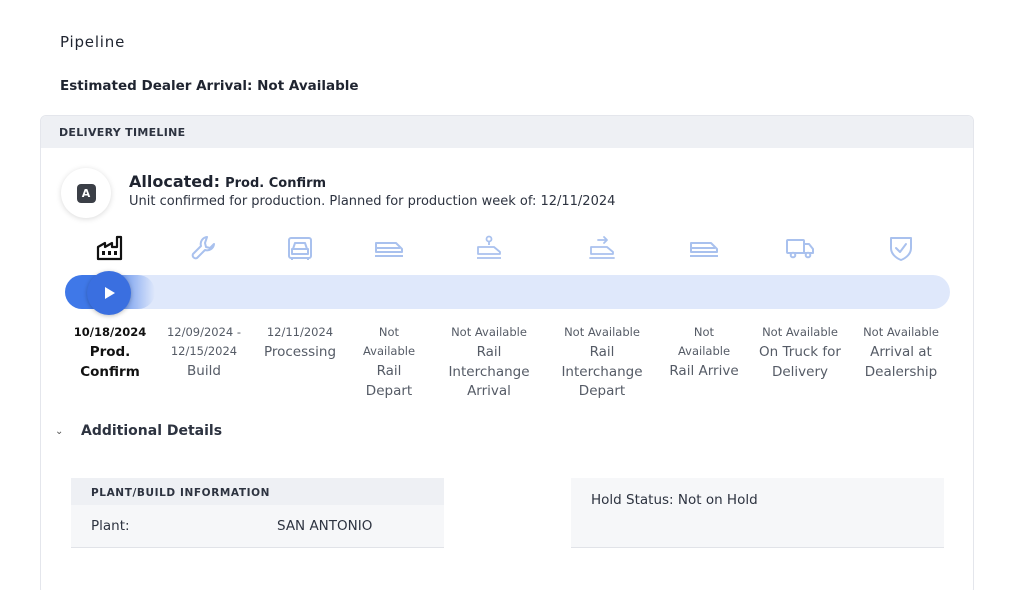  Describe the element at coordinates (507, 132) in the screenshot. I see `delivery-timeline-header: DELIVERY TIMELINE` at that location.